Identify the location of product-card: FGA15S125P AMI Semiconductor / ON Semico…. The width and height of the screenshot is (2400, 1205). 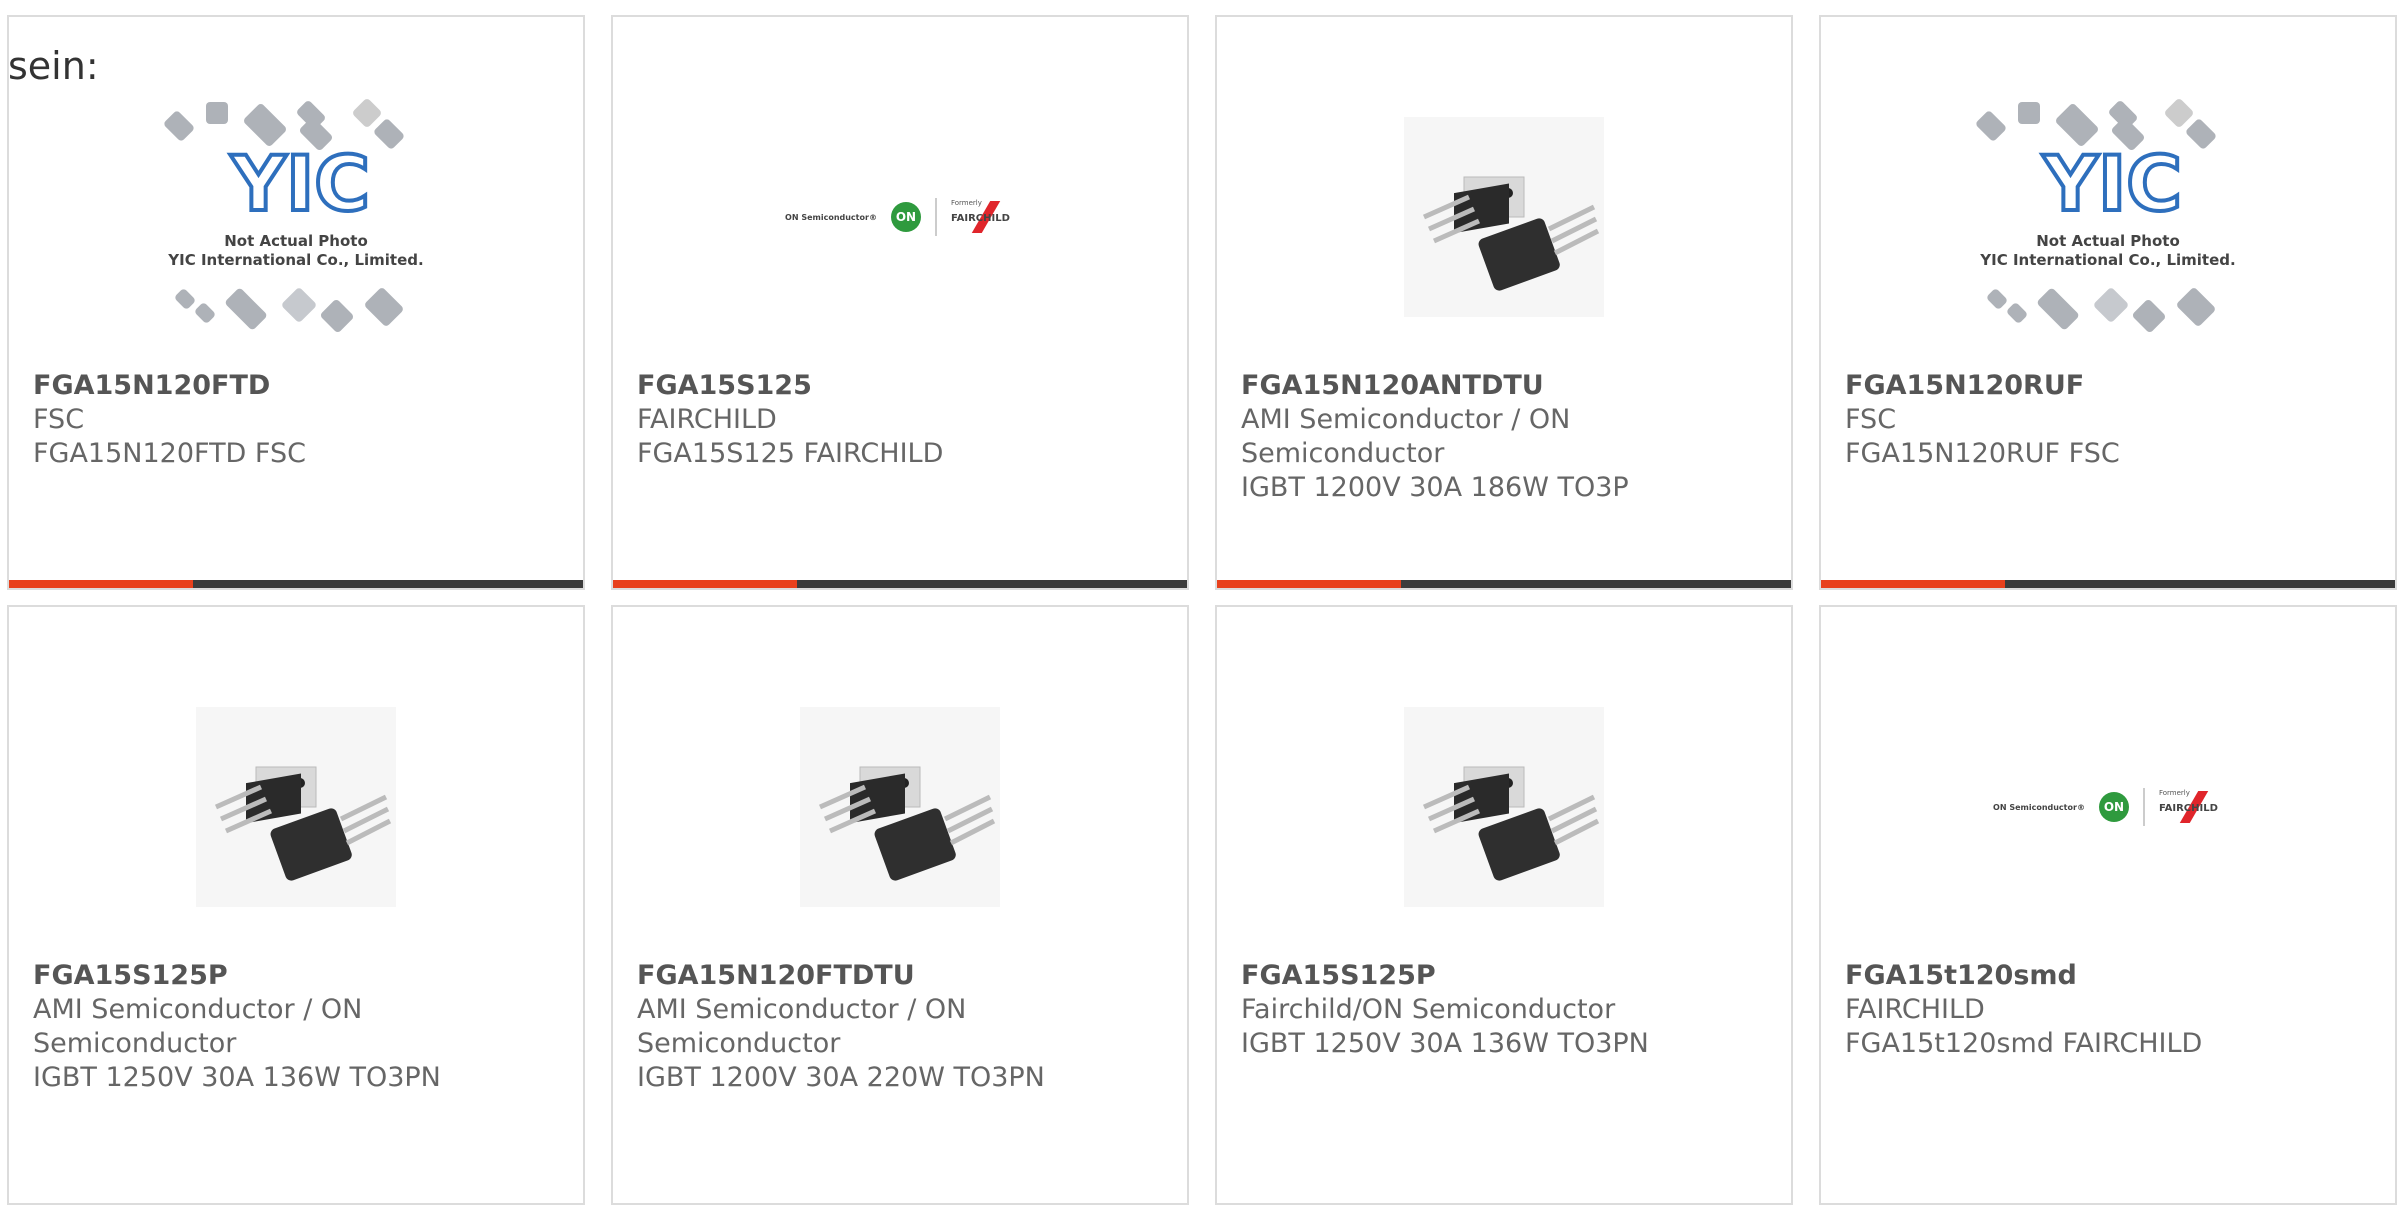
(296, 905).